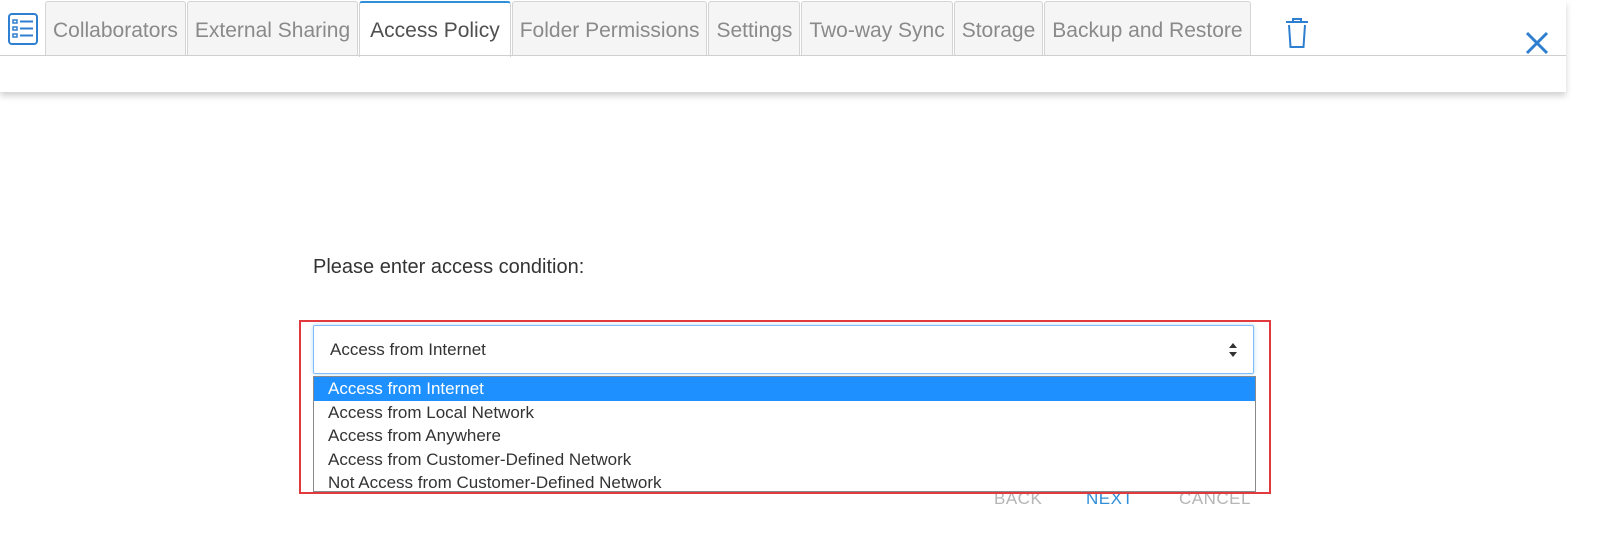 The height and width of the screenshot is (555, 1604). Describe the element at coordinates (23, 29) in the screenshot. I see `list-icon` at that location.